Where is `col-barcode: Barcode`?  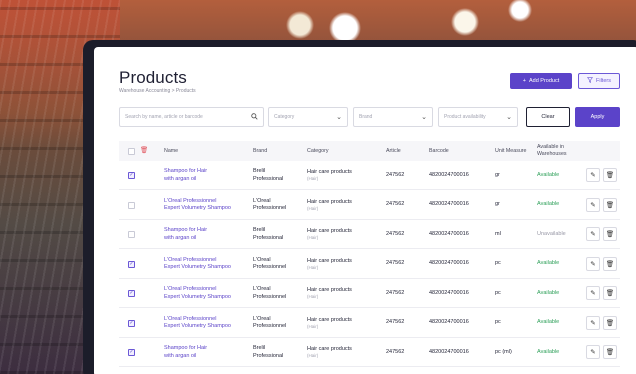
col-barcode: Barcode is located at coordinates (439, 151).